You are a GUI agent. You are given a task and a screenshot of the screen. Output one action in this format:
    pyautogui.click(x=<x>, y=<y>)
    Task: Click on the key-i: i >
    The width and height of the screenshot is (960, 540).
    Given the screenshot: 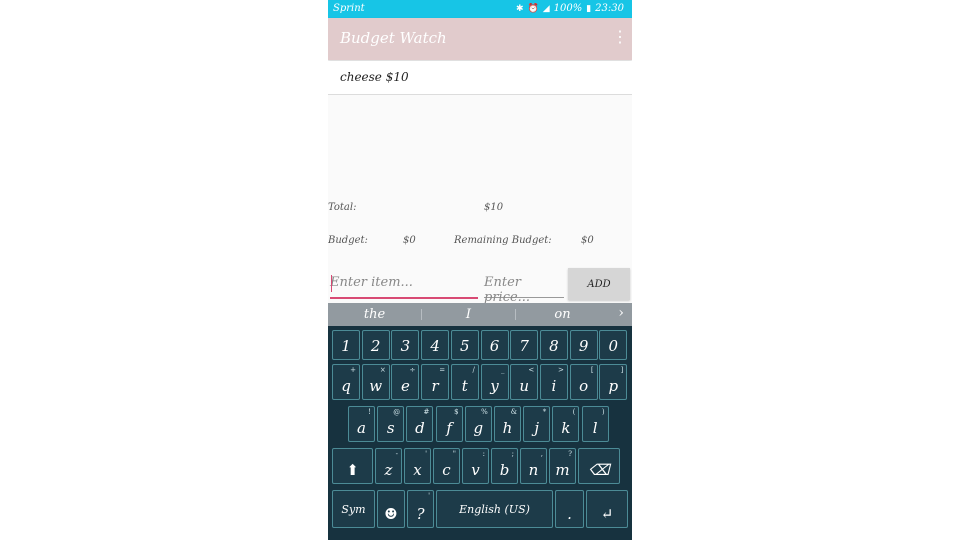 What is the action you would take?
    pyautogui.click(x=553, y=382)
    